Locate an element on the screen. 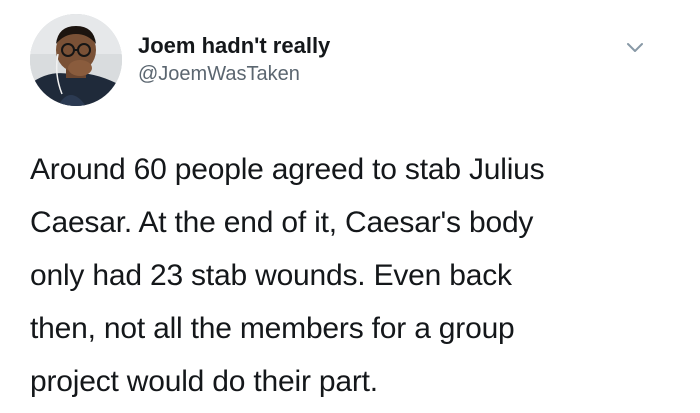 The image size is (700, 413). avatar is located at coordinates (76, 60).